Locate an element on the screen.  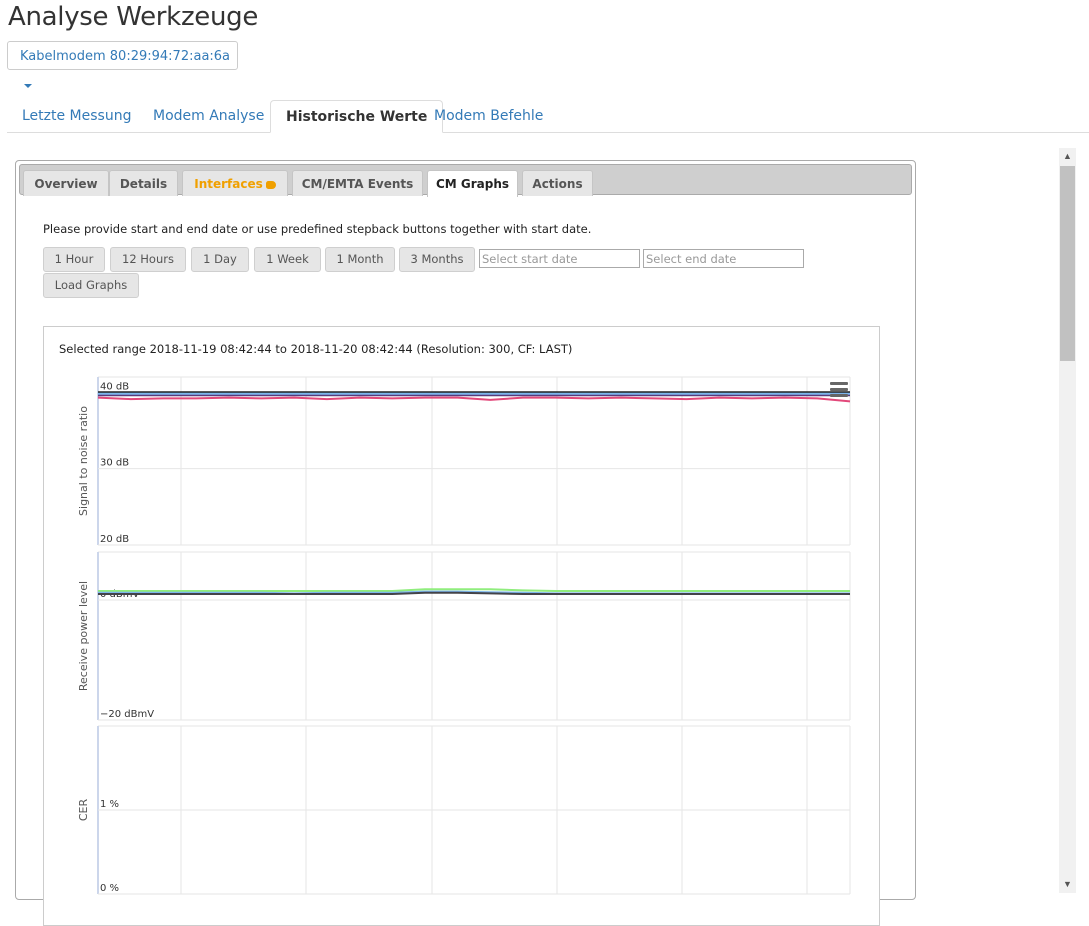
stepback-3-months-button: 3 Months is located at coordinates (437, 259).